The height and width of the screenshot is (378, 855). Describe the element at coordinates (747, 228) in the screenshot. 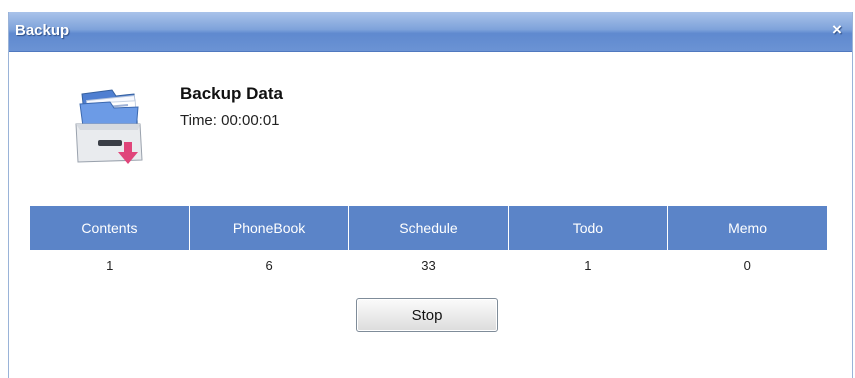

I see `column-header-memo: Memo` at that location.